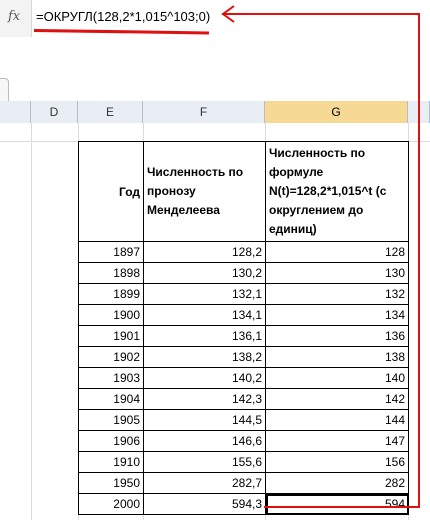  I want to click on table-row: 1906 146,6 147, so click(243, 441).